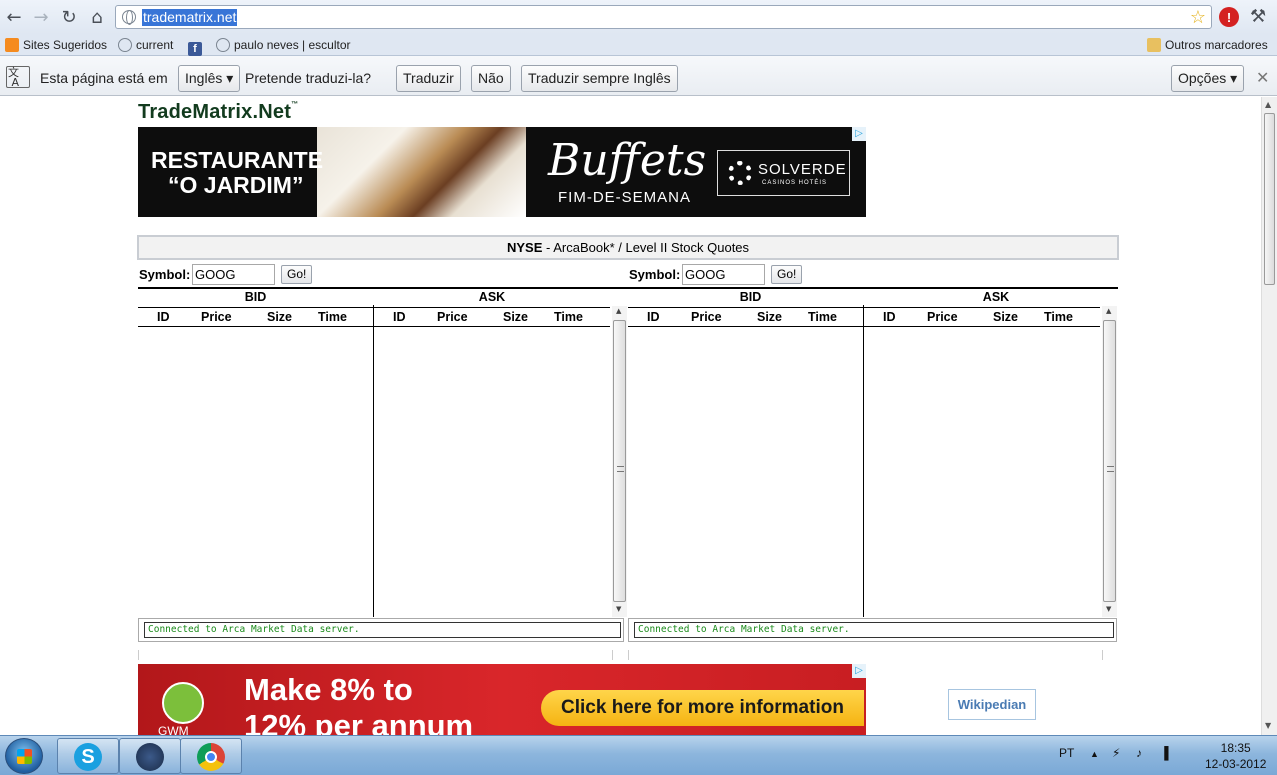 This screenshot has height=775, width=1277. What do you see at coordinates (1258, 16) in the screenshot?
I see `wrench-icon: ⚒` at bounding box center [1258, 16].